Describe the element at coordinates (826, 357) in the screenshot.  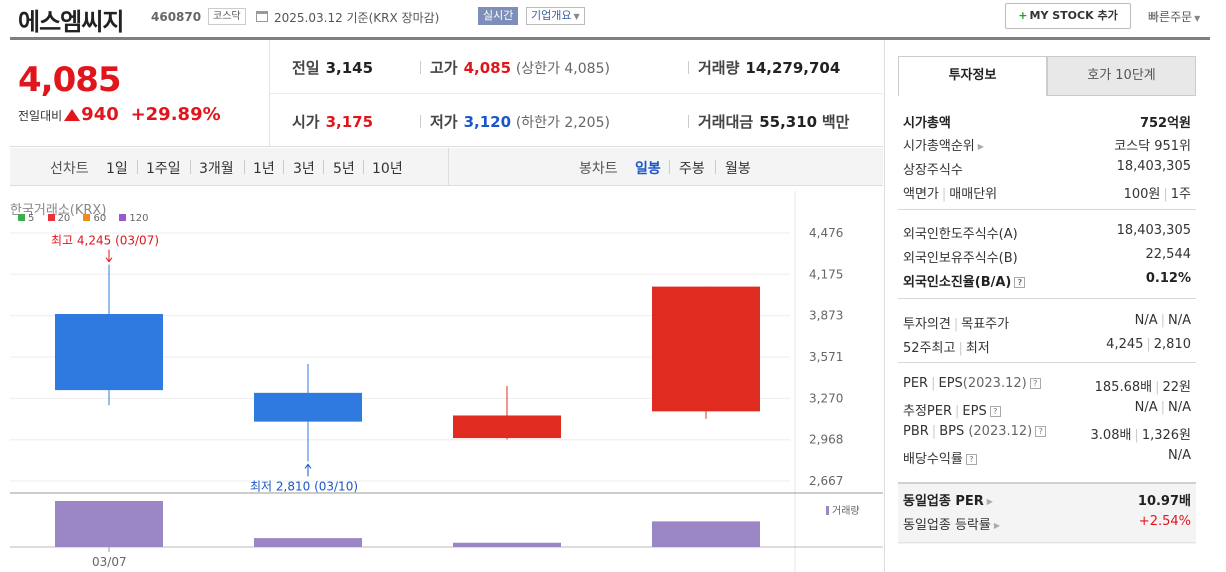
I see `y-tick-label: 3,571` at that location.